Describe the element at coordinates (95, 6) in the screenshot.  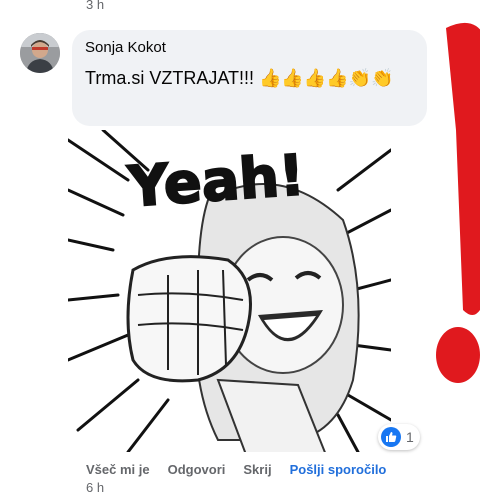
I see `previous-comment-time: 3 h` at that location.